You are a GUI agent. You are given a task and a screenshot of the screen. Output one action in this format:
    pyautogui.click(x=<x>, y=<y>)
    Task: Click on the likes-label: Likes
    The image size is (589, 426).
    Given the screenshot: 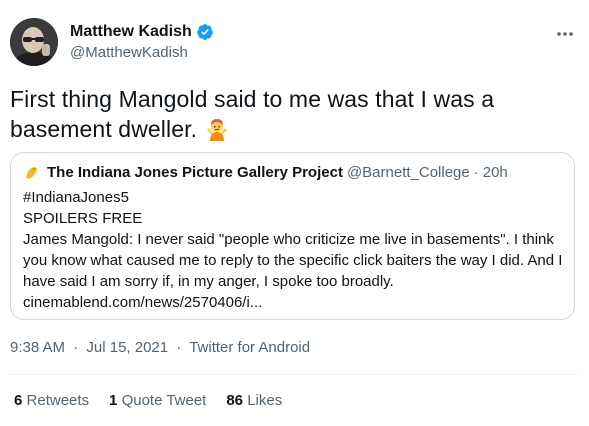 What is the action you would take?
    pyautogui.click(x=265, y=400)
    